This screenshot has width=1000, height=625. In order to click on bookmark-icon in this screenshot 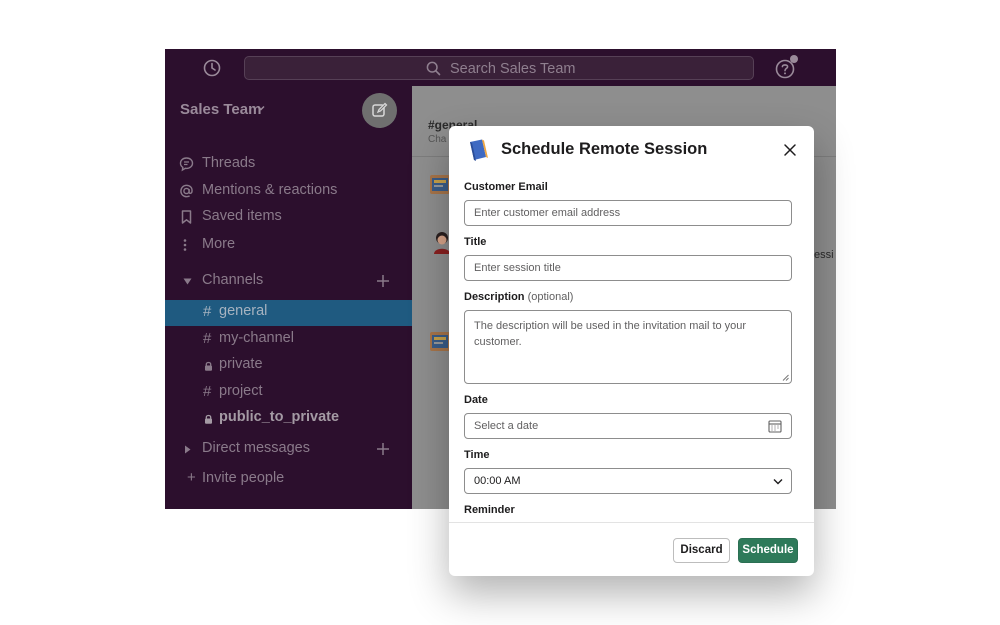, I will do `click(186, 217)`.